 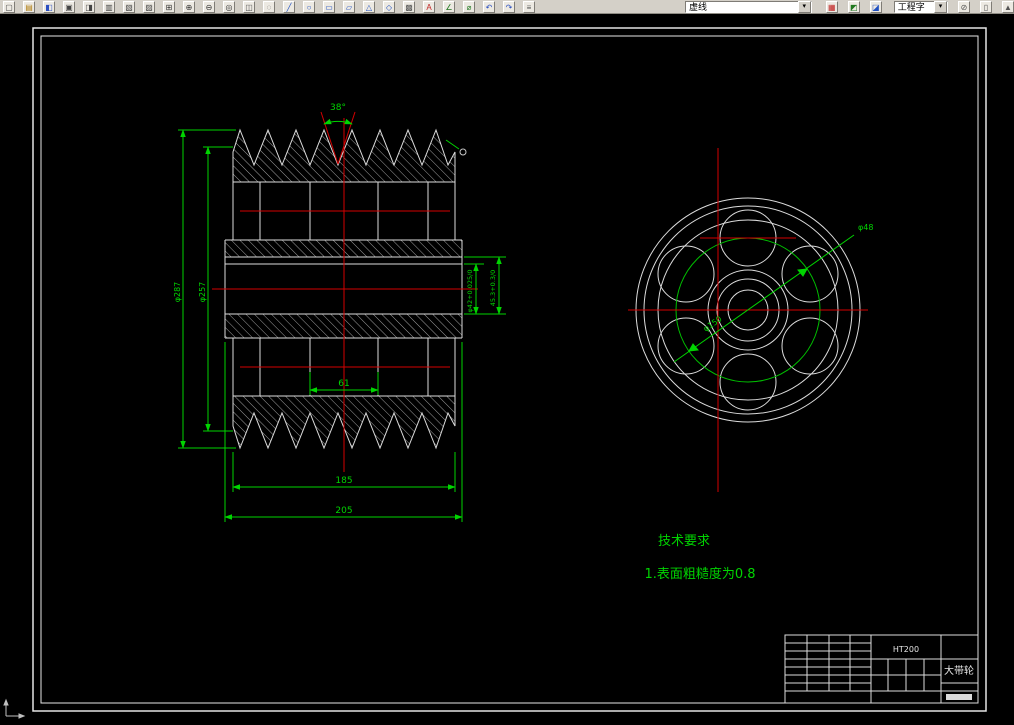 I want to click on paste-icon: ▨, so click(x=149, y=6).